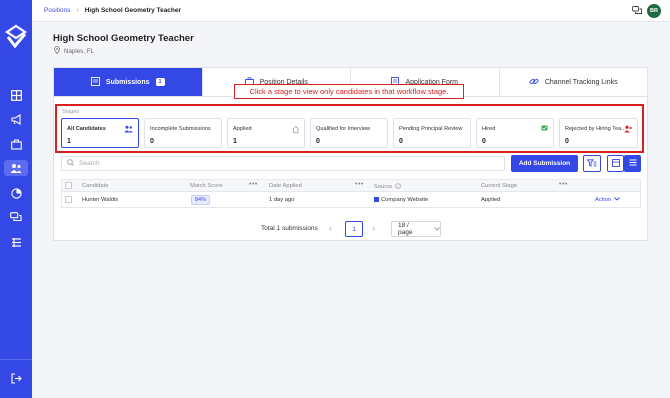  I want to click on stage-name: Qualified for Interview, so click(343, 129).